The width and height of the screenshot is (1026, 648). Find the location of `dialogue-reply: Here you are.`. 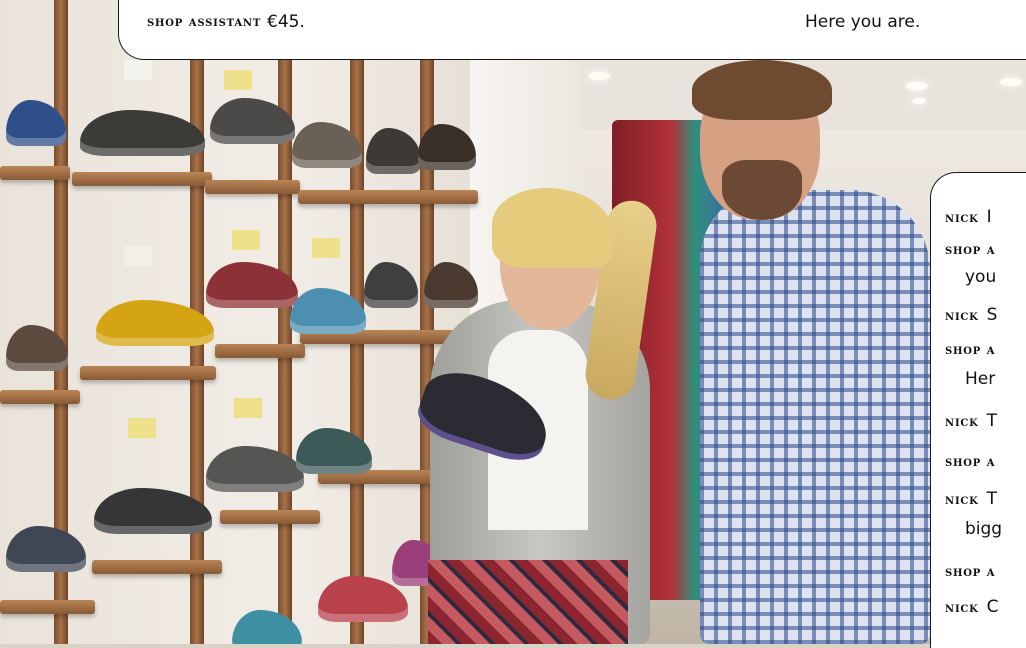

dialogue-reply: Here you are. is located at coordinates (863, 22).